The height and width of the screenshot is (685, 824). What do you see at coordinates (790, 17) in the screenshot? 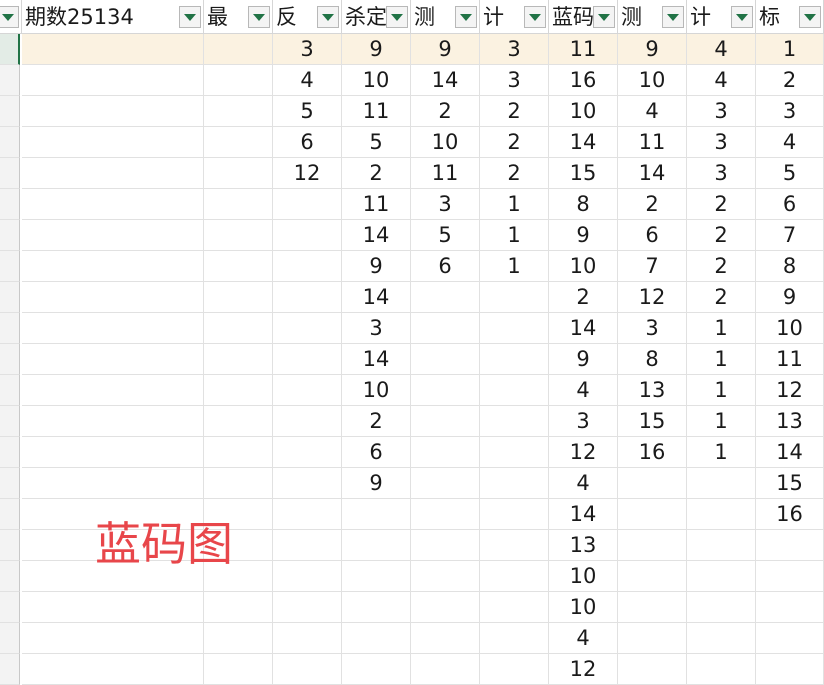
I see `column-header-k: 标` at bounding box center [790, 17].